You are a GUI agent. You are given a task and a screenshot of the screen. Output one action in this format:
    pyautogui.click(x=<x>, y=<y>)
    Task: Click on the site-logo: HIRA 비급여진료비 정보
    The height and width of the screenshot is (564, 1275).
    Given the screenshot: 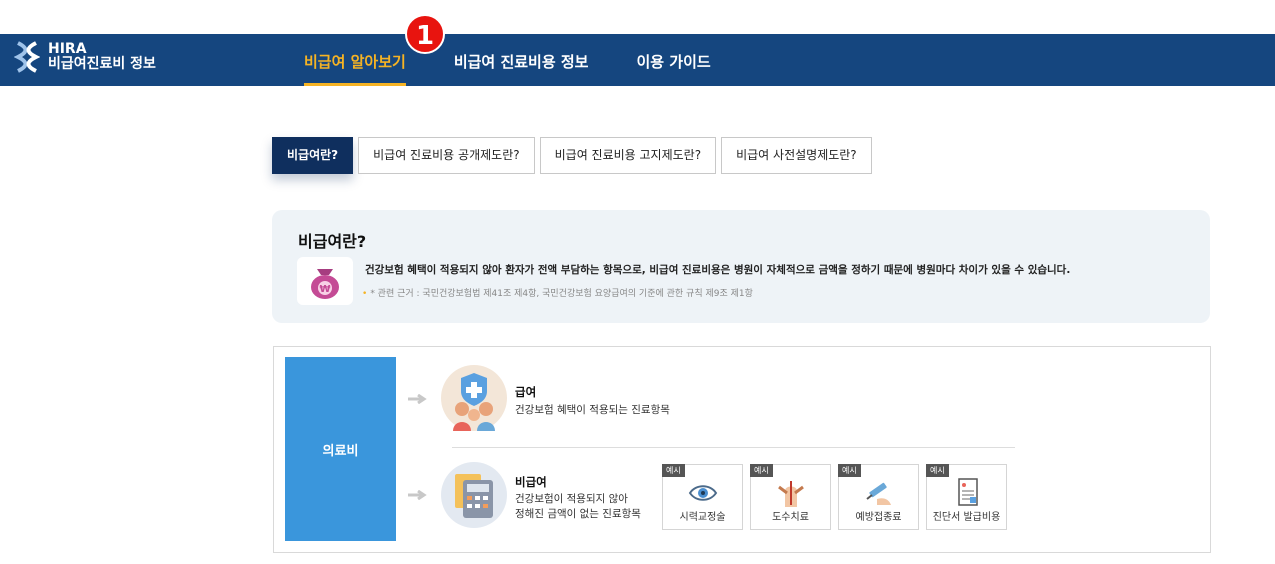 What is the action you would take?
    pyautogui.click(x=85, y=57)
    